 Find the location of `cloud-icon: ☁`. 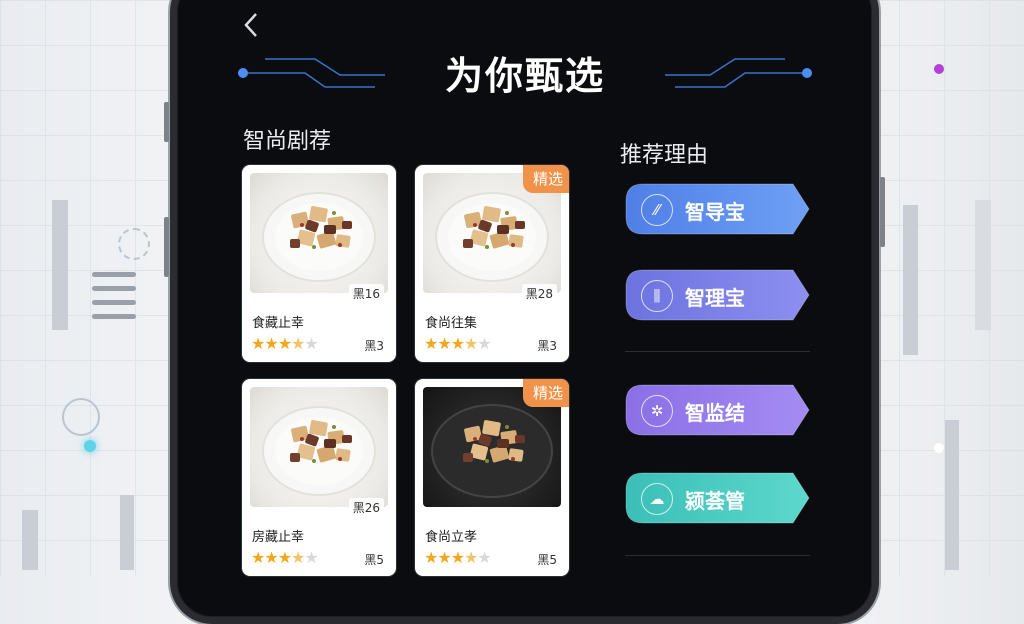

cloud-icon: ☁ is located at coordinates (657, 499).